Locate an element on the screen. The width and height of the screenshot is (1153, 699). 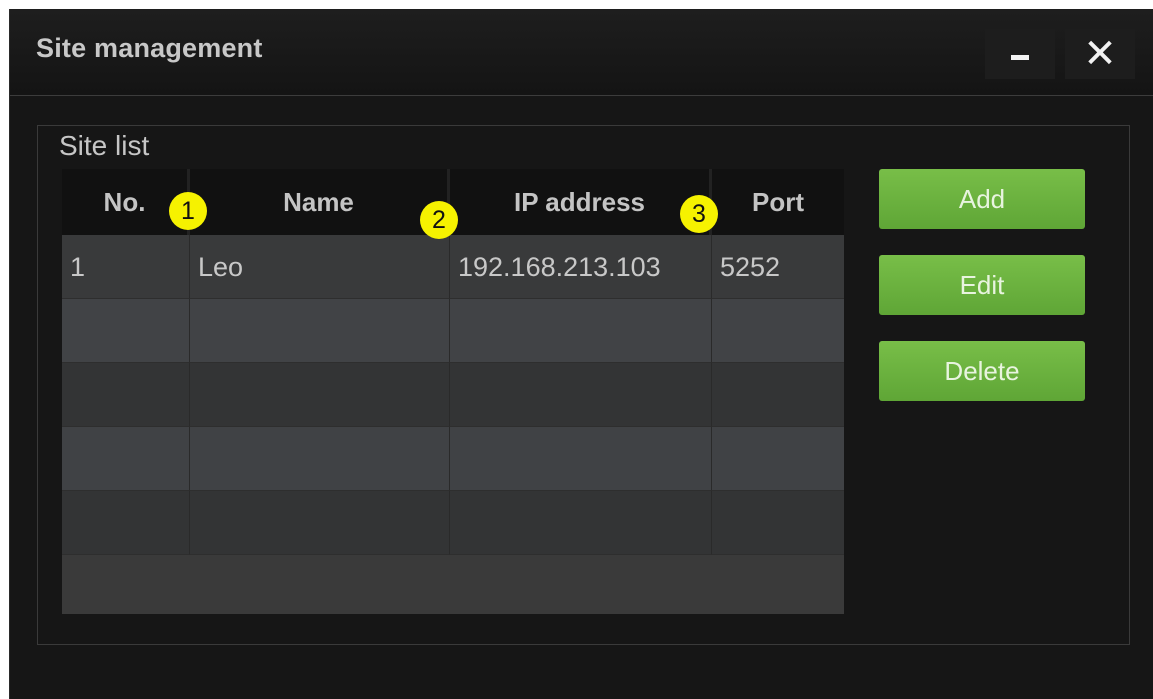
cell-ip-address: 192.168.213.103 is located at coordinates (581, 267).